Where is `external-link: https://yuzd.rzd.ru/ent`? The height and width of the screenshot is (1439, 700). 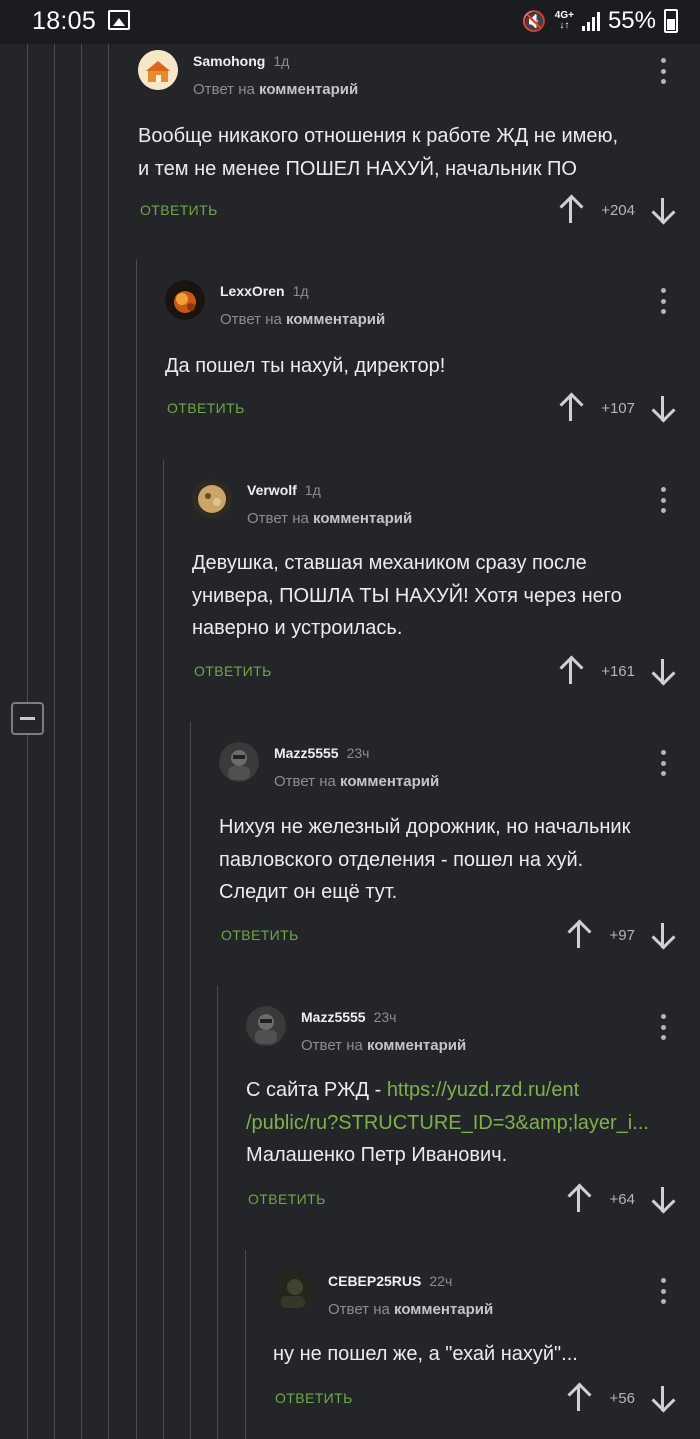 external-link: https://yuzd.rzd.ru/ent is located at coordinates (483, 1090).